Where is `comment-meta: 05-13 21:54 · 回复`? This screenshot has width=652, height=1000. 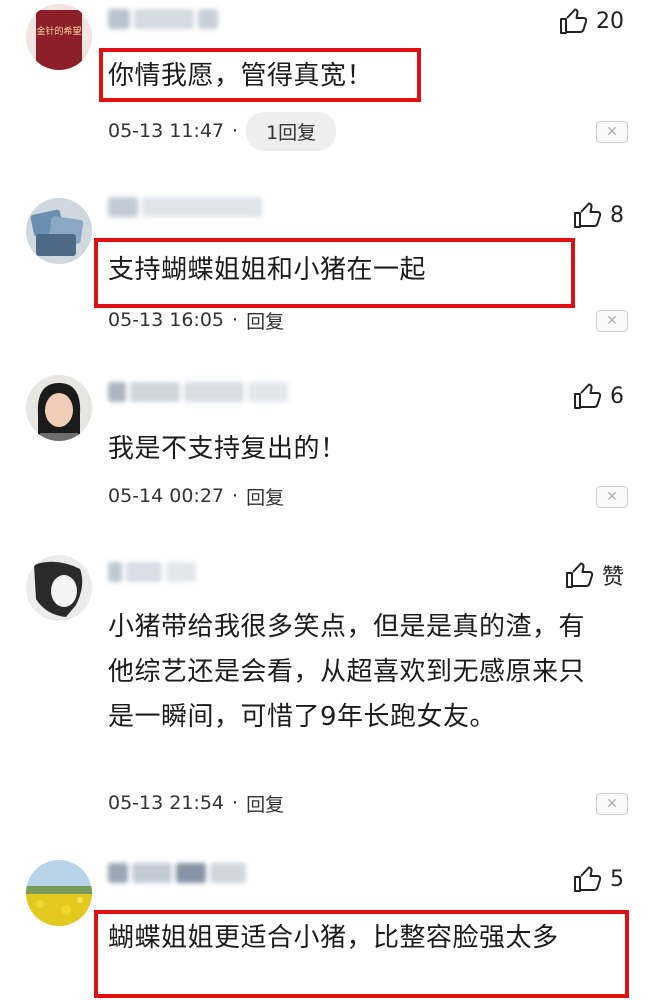 comment-meta: 05-13 21:54 · 回复 is located at coordinates (196, 803).